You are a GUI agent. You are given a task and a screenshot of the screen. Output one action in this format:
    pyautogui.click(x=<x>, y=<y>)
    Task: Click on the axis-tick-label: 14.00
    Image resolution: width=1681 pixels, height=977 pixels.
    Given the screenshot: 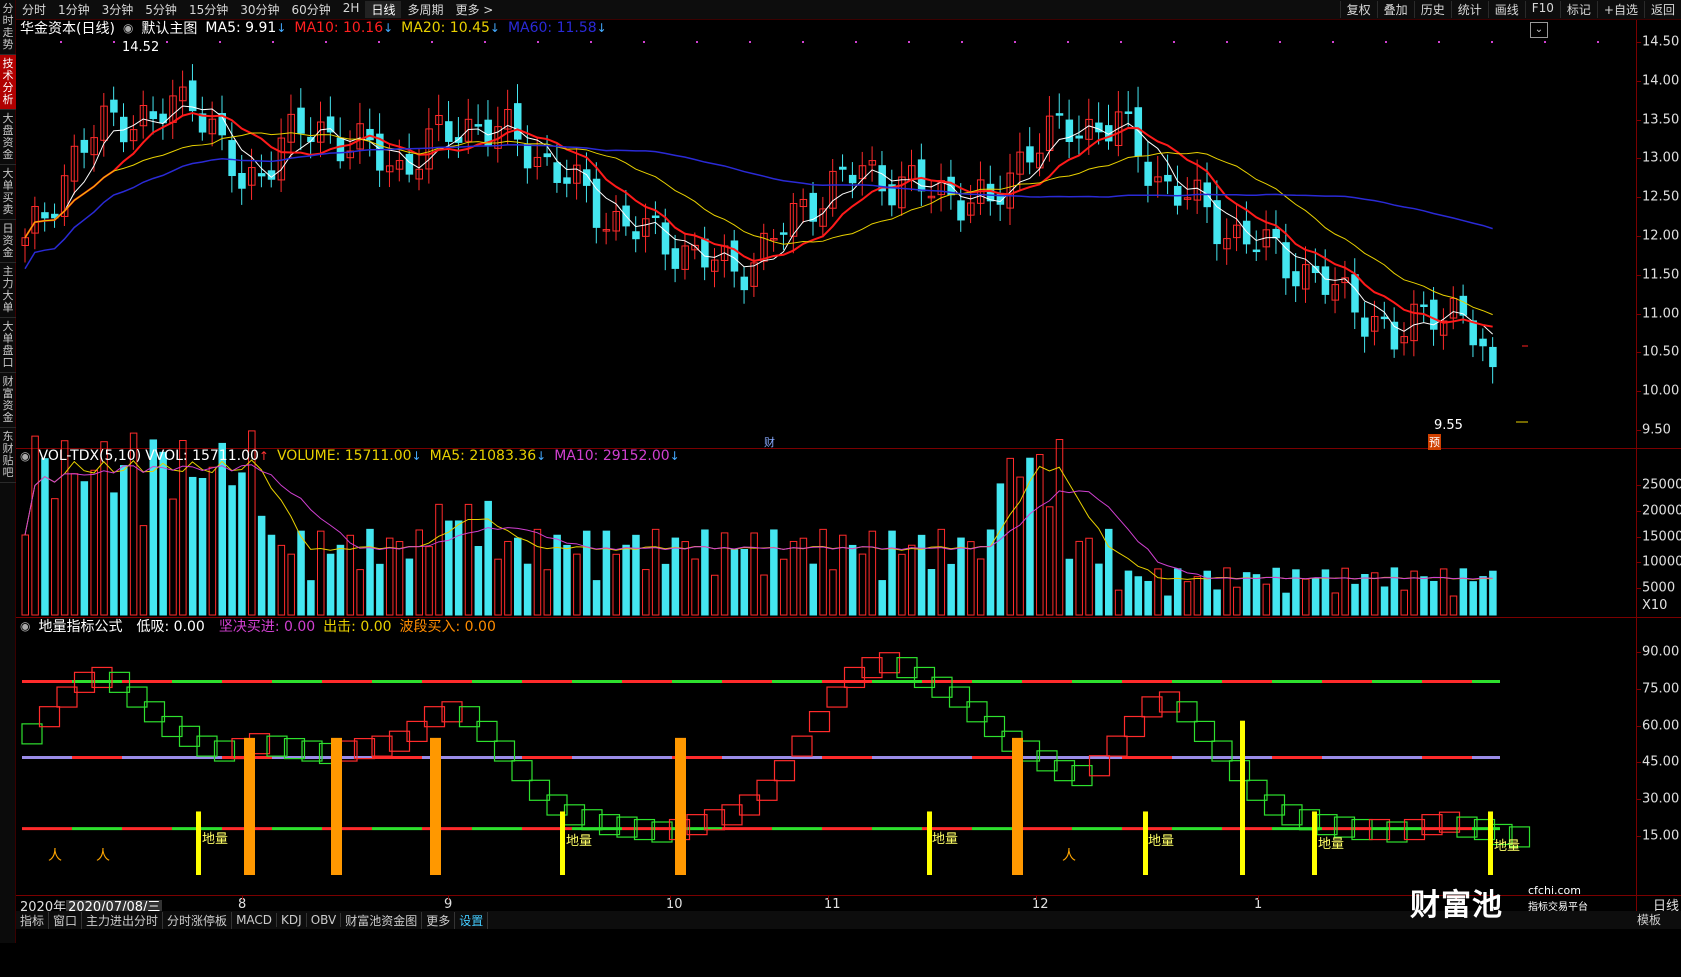 What is the action you would take?
    pyautogui.click(x=1661, y=81)
    